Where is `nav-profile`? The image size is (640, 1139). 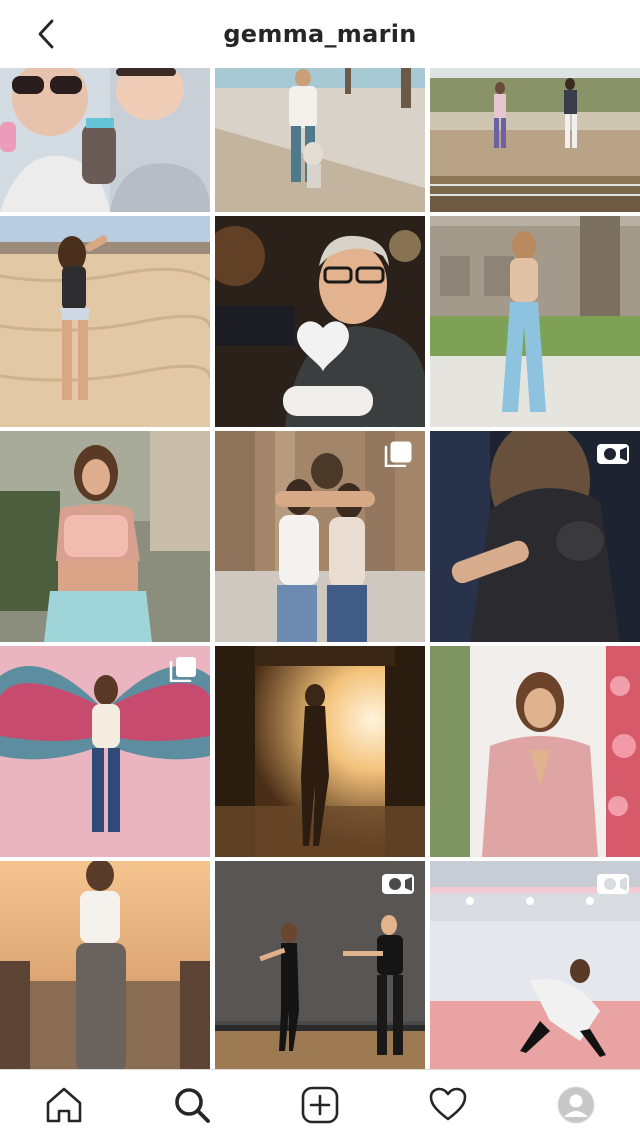 nav-profile is located at coordinates (576, 1105).